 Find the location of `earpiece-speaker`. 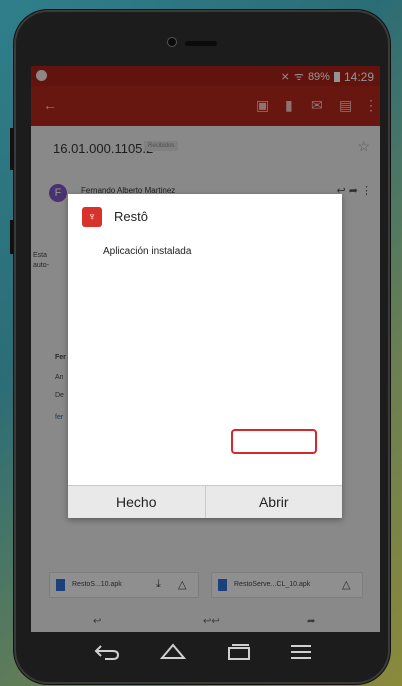

earpiece-speaker is located at coordinates (201, 43).